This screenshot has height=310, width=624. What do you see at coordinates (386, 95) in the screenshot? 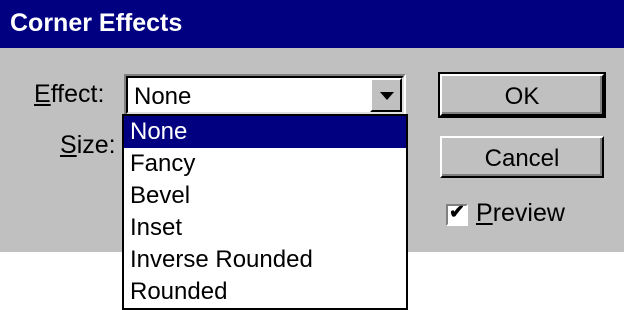
I see `dropdown-arrow-icon` at bounding box center [386, 95].